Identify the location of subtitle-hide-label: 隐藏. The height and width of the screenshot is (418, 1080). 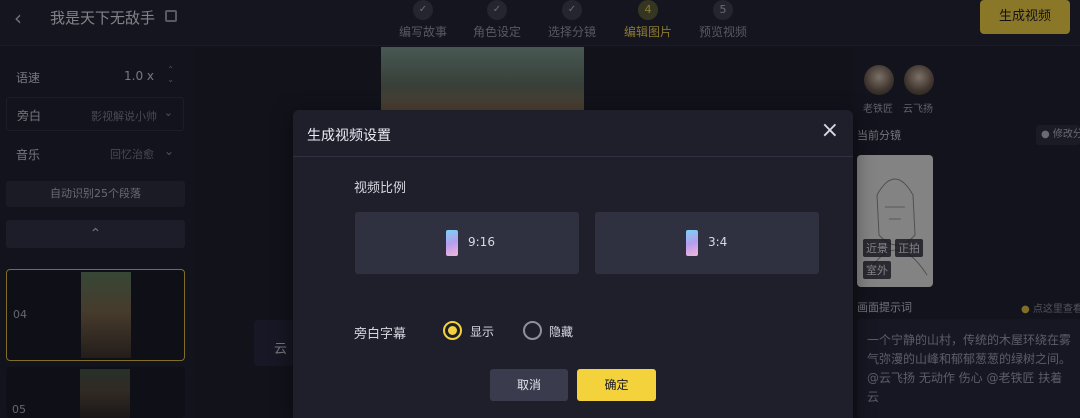
(561, 331).